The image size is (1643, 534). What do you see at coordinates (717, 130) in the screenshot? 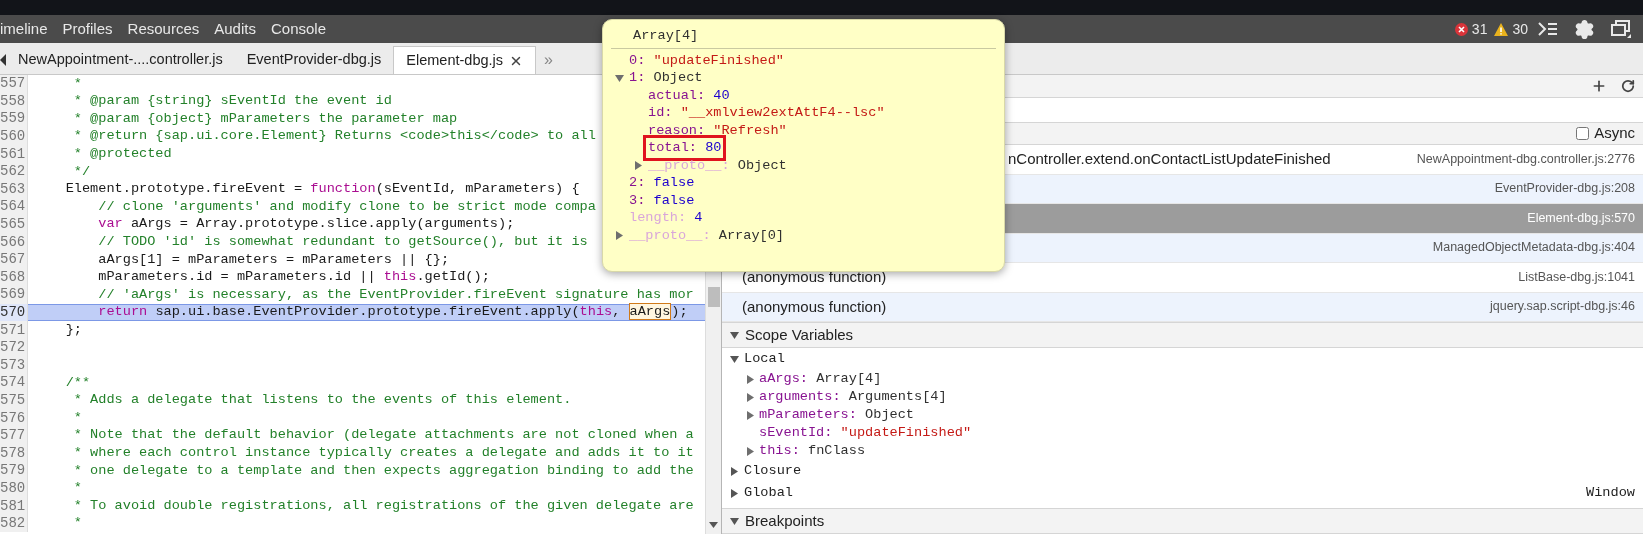
I see `property-entry: reason: "Refresh"` at bounding box center [717, 130].